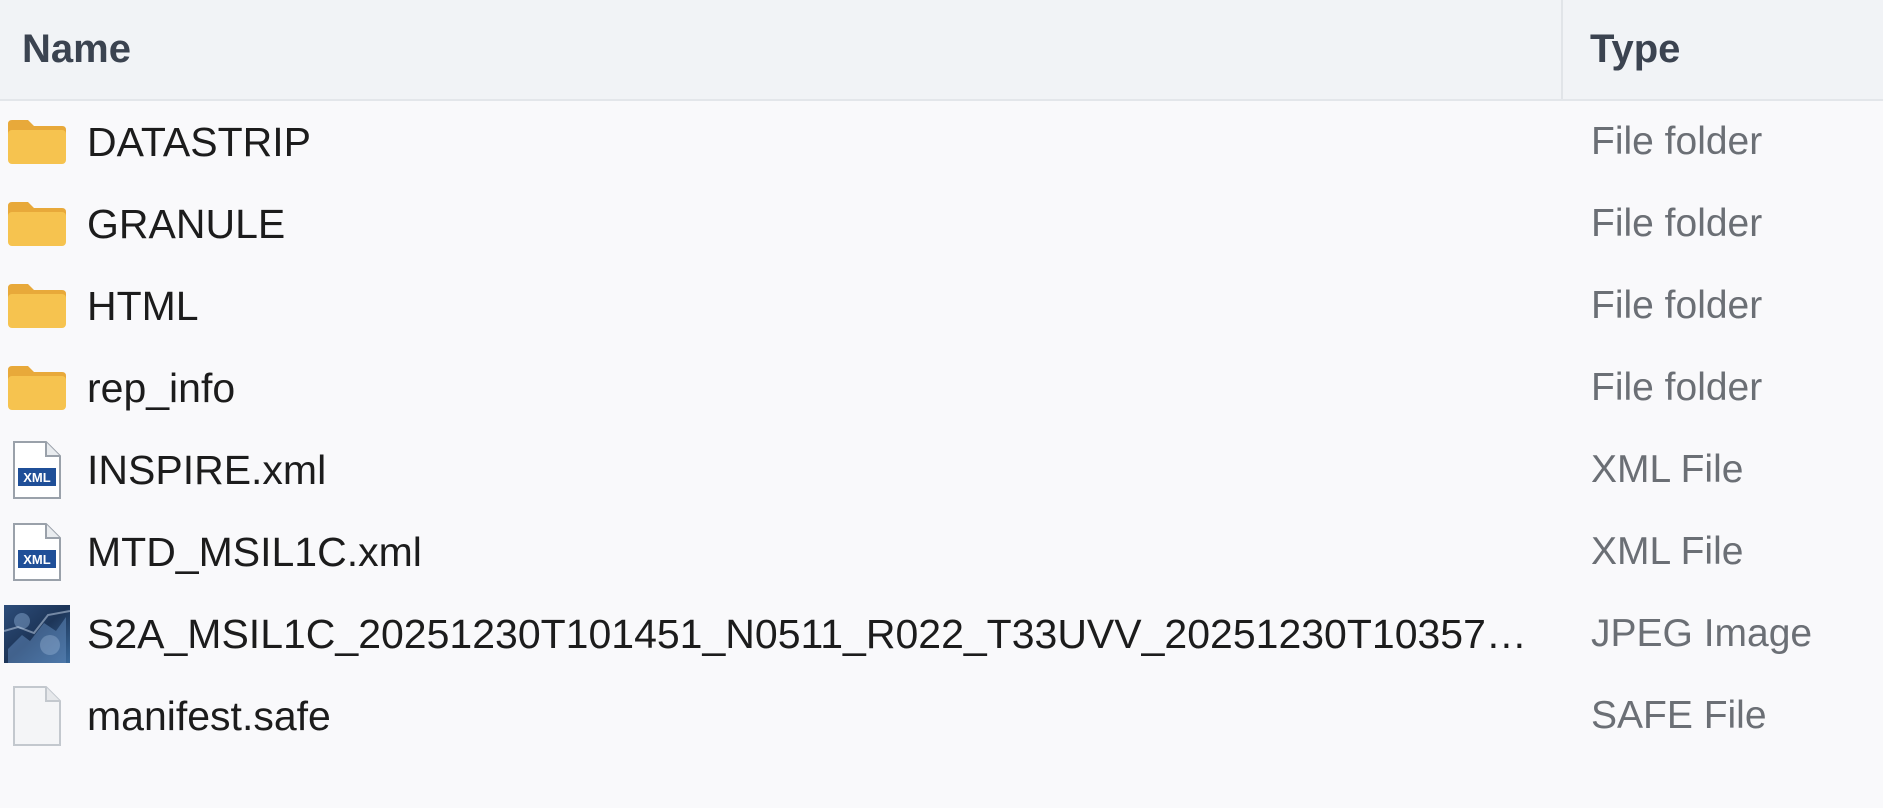 Image resolution: width=1883 pixels, height=808 pixels. I want to click on file-row-inspire-xml: XML INSPIRE.xml XML File, so click(941, 470).